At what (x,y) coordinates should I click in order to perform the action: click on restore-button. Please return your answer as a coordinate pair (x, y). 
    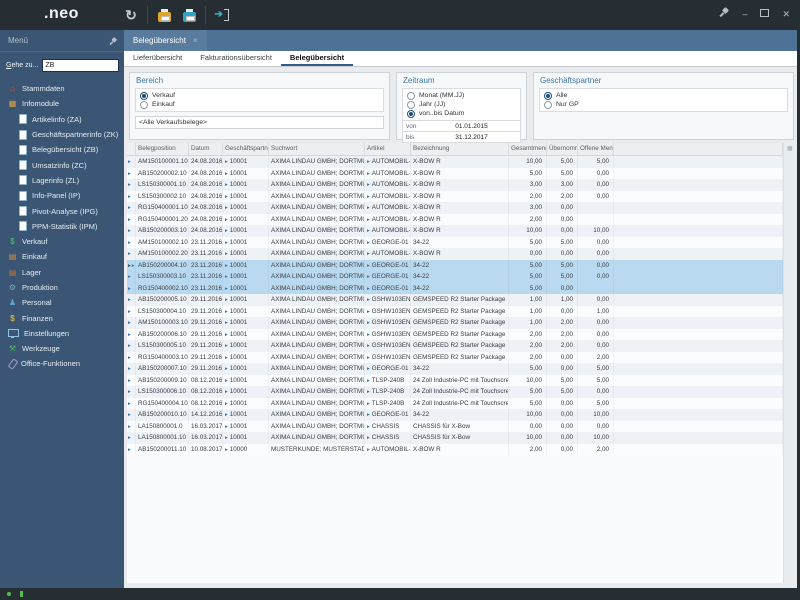
    Looking at the image, I should click on (765, 14).